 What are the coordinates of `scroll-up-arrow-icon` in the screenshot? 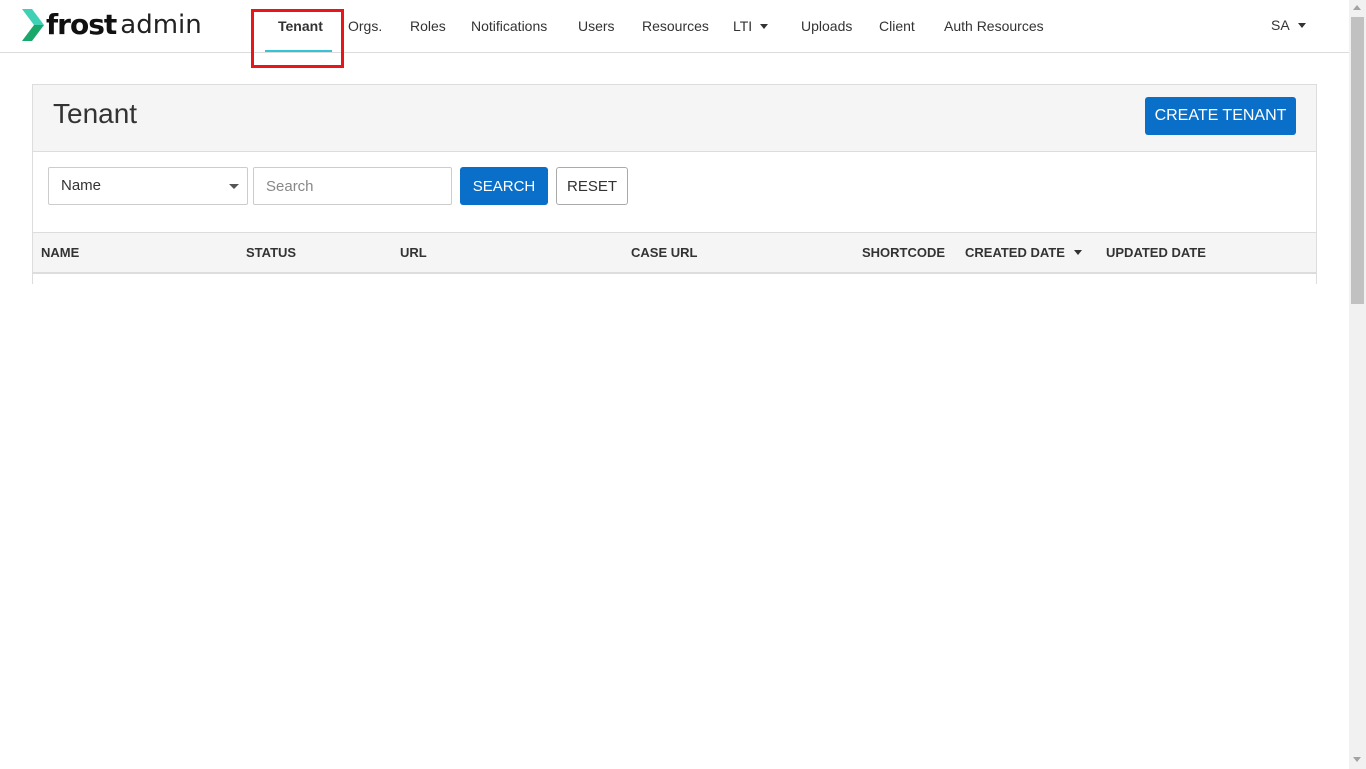 It's located at (1357, 7).